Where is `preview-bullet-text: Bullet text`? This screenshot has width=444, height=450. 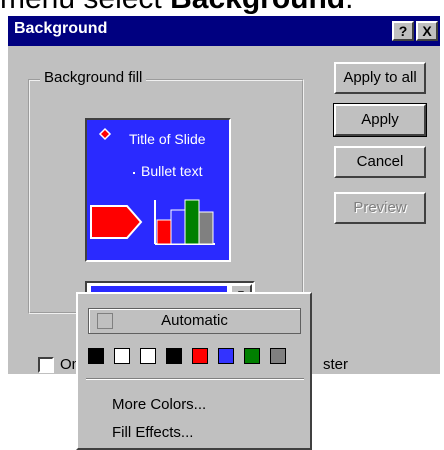
preview-bullet-text: Bullet text is located at coordinates (172, 171).